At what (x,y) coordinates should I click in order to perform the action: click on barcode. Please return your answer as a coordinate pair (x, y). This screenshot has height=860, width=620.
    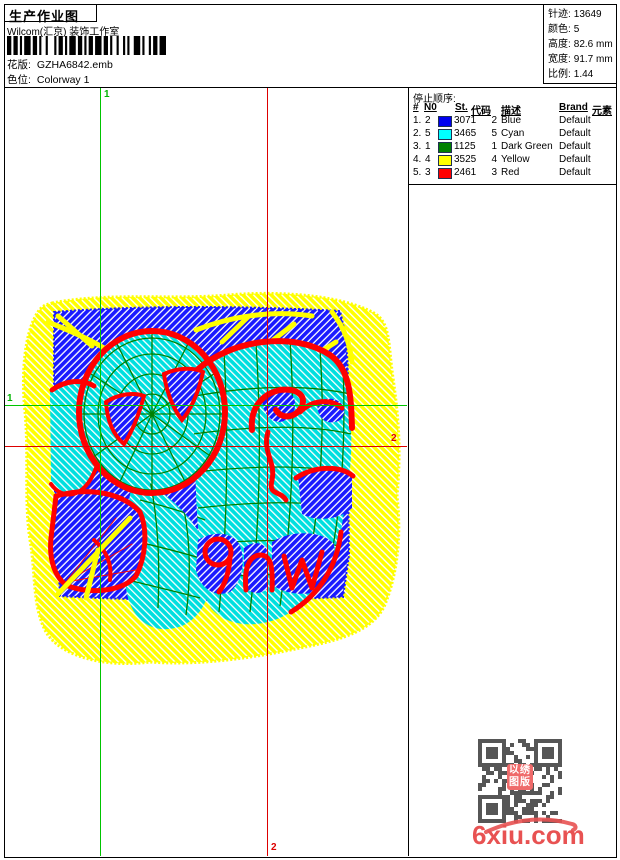
    Looking at the image, I should click on (86, 45).